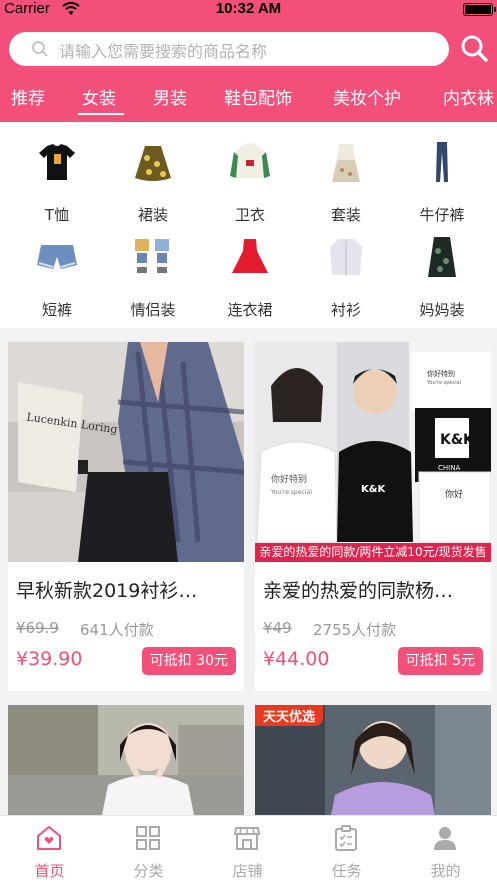 The height and width of the screenshot is (883, 497). What do you see at coordinates (468, 96) in the screenshot?
I see `tab-underwear: 内衣袜` at bounding box center [468, 96].